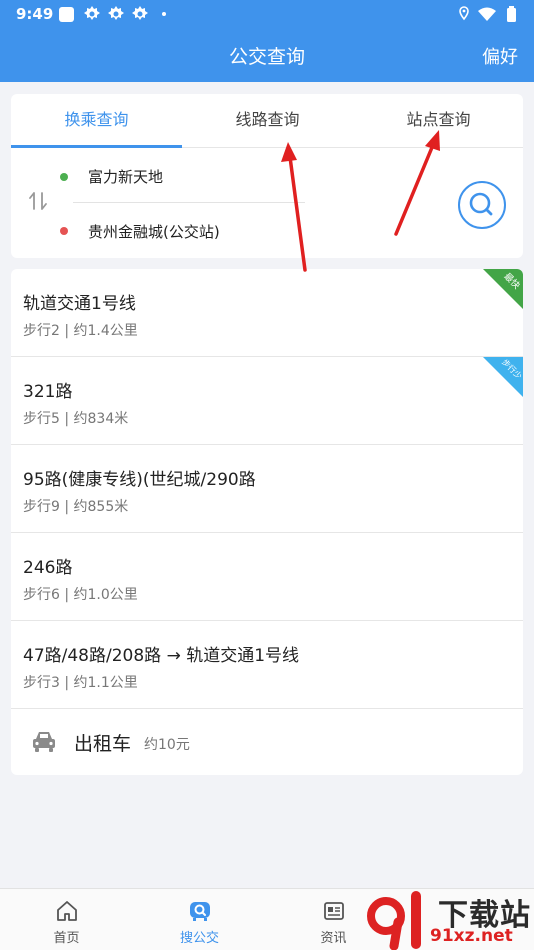  I want to click on preference-button: 偏好, so click(500, 56).